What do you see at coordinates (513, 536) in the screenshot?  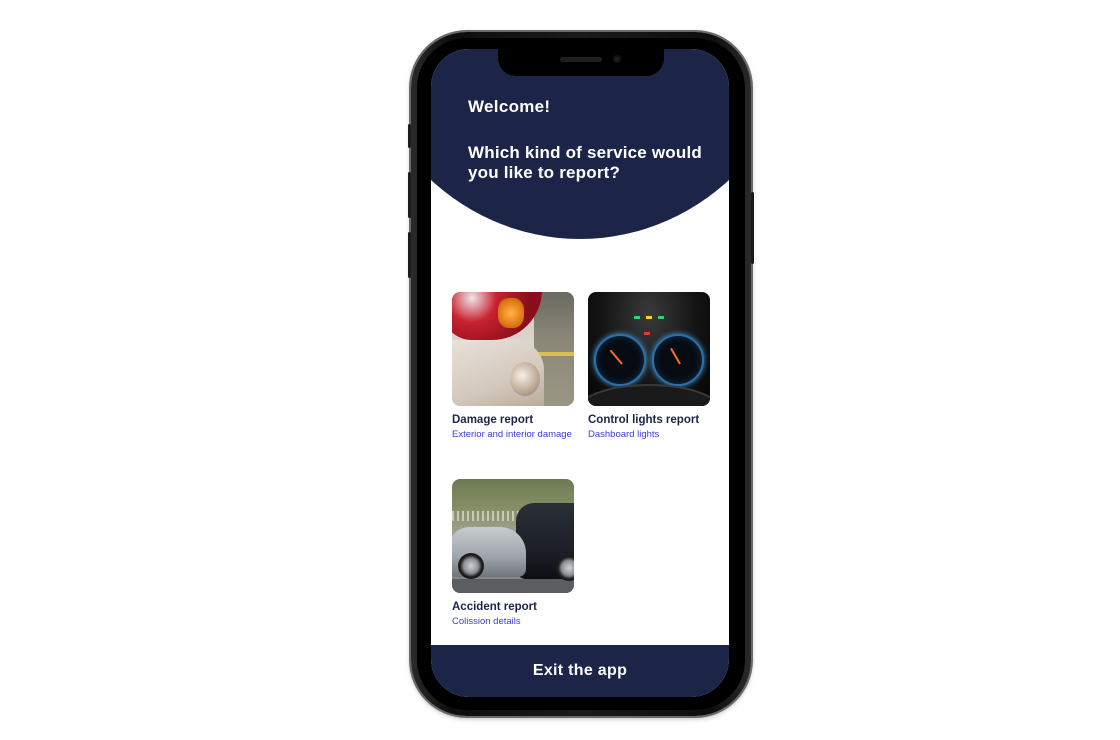 I see `car-accident-image` at bounding box center [513, 536].